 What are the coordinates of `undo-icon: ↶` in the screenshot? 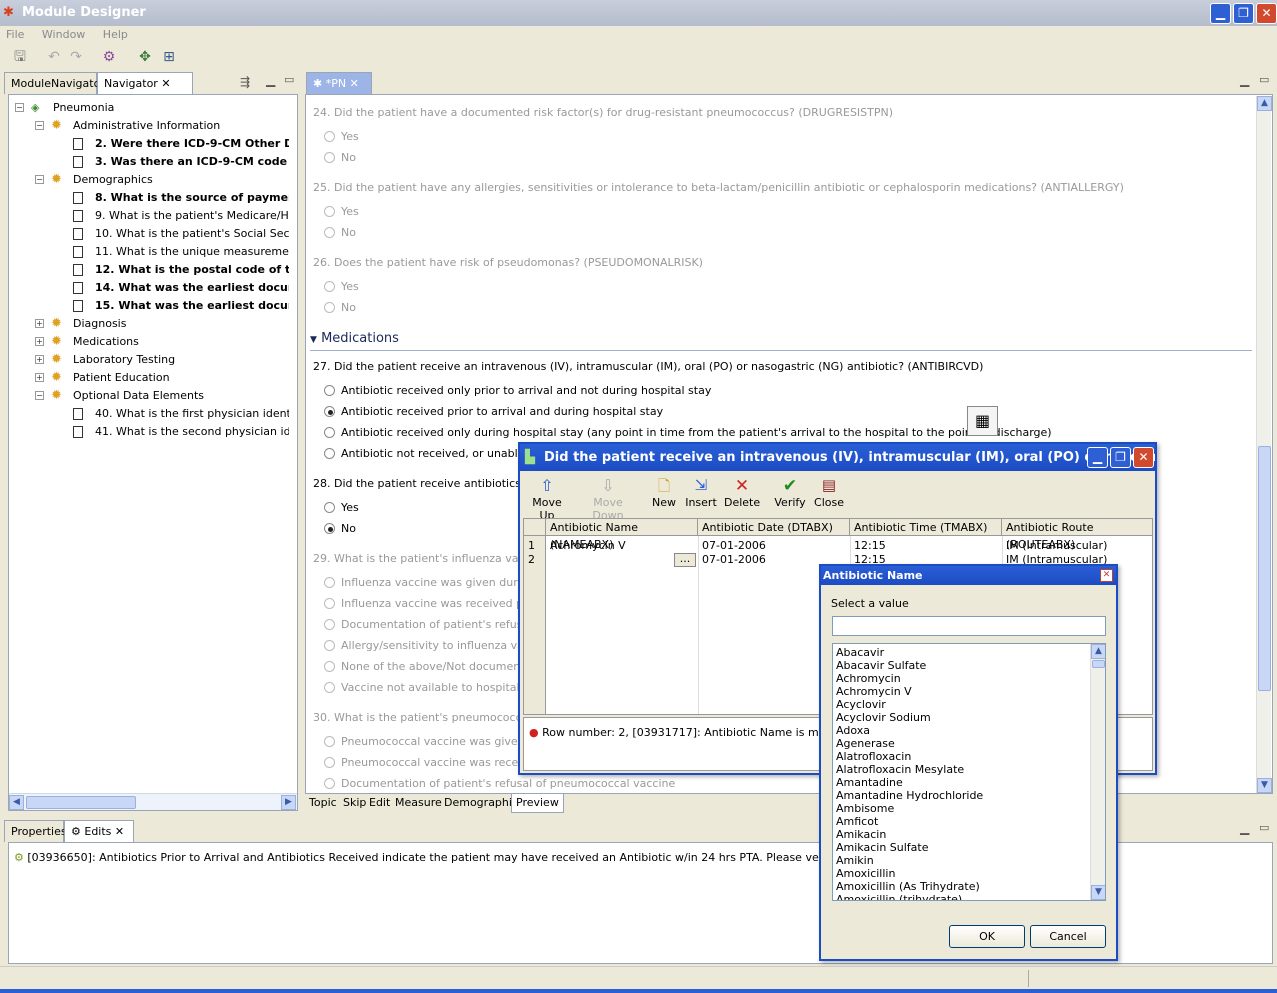 It's located at (54, 57).